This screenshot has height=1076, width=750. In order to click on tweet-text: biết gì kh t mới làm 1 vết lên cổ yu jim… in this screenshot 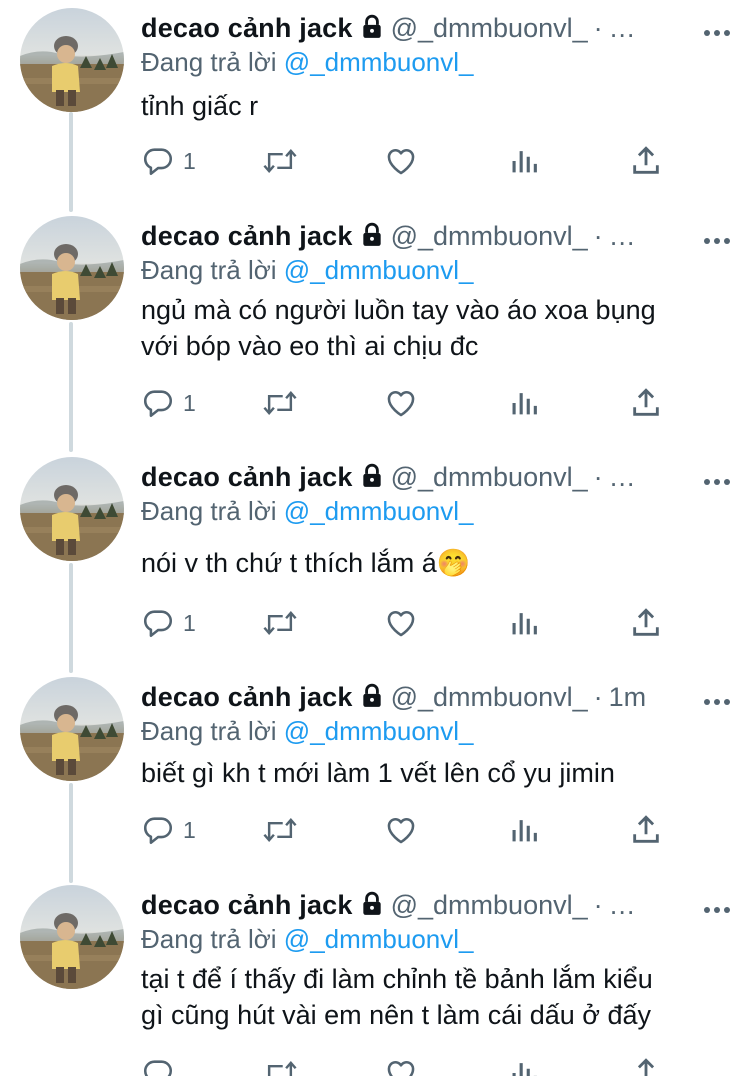, I will do `click(378, 773)`.